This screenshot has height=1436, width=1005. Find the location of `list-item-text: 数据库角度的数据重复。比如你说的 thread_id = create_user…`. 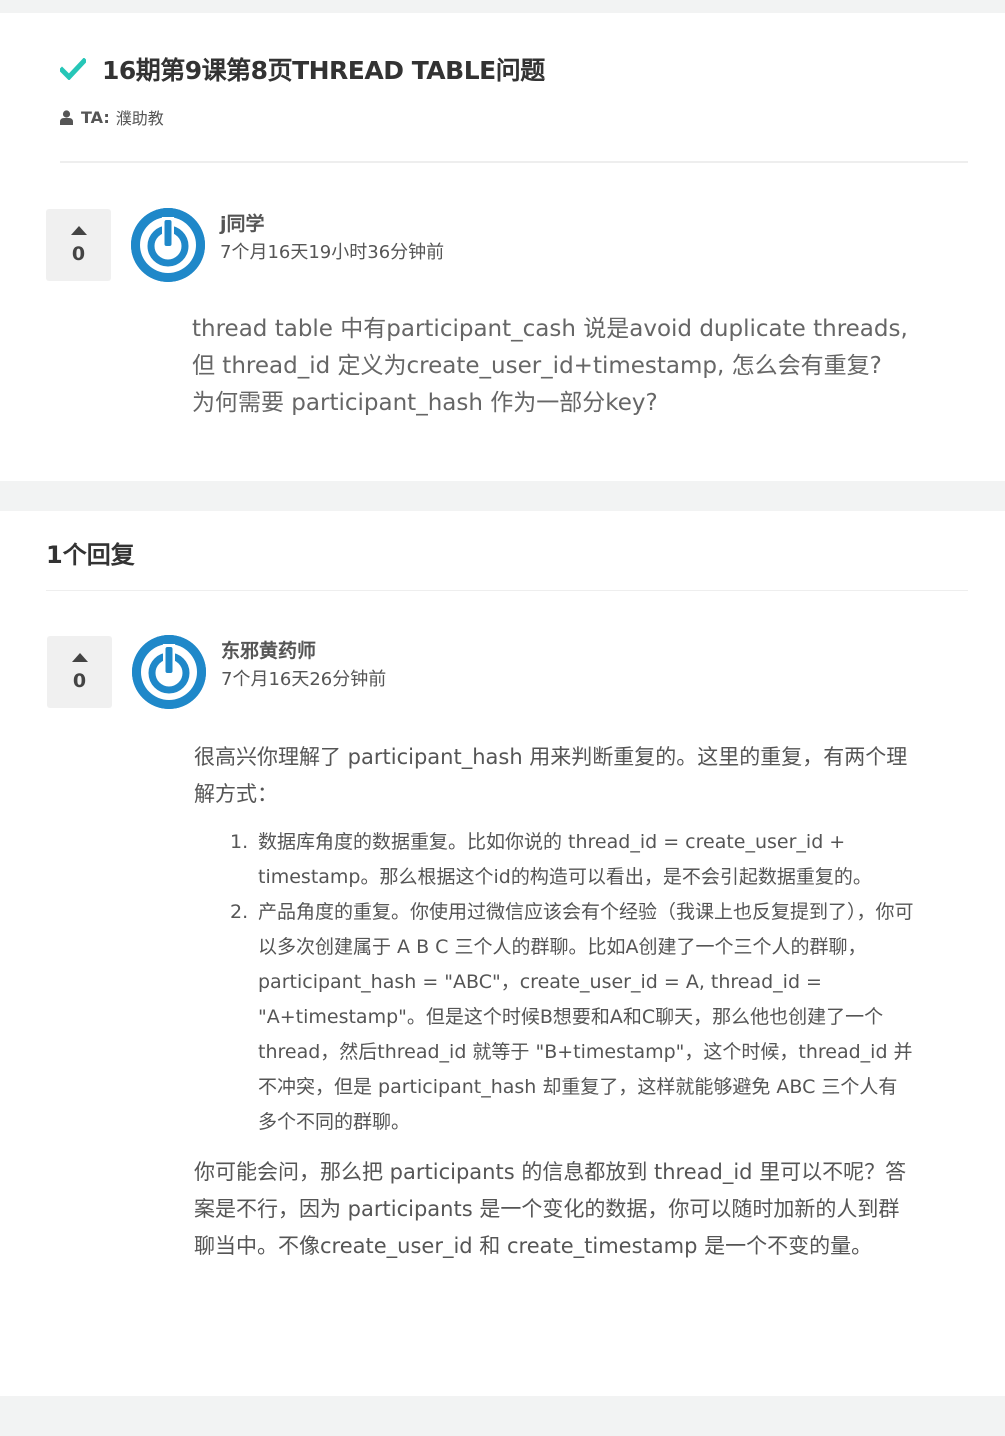

list-item-text: 数据库角度的数据重复。比如你说的 thread_id = create_user… is located at coordinates (565, 859).